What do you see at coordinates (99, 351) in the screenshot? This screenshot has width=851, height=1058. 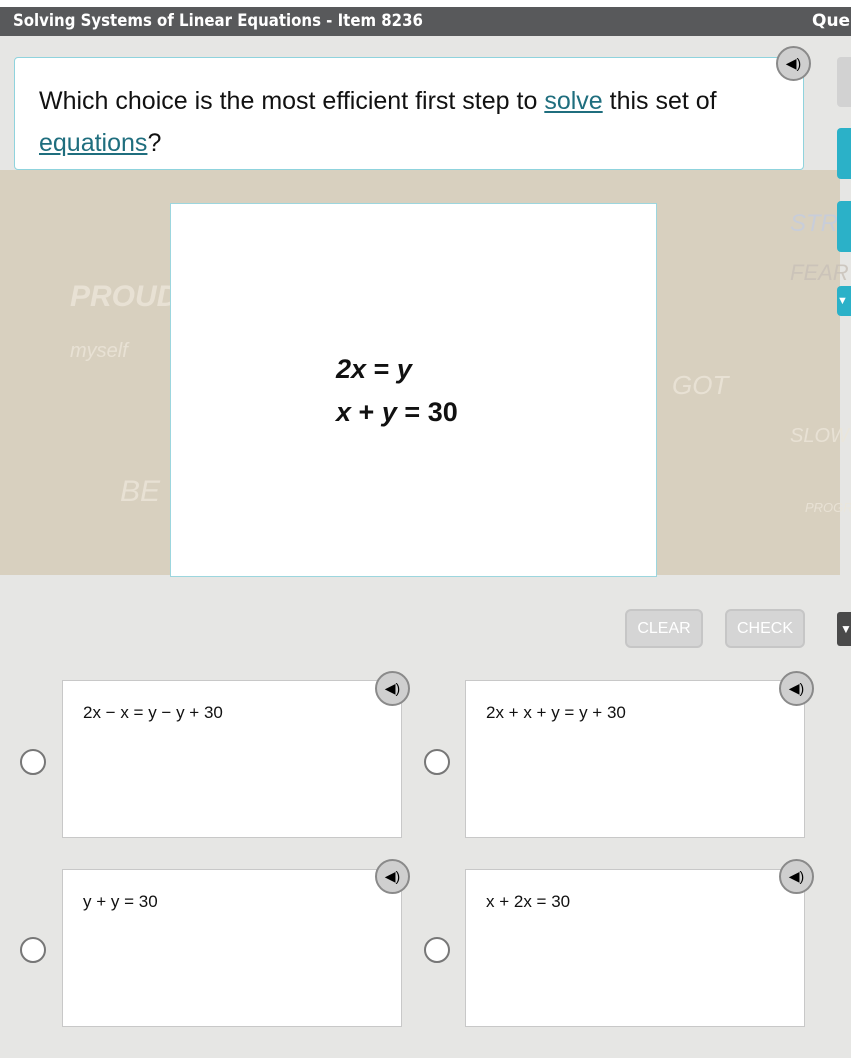 I see `bg-text: myself` at bounding box center [99, 351].